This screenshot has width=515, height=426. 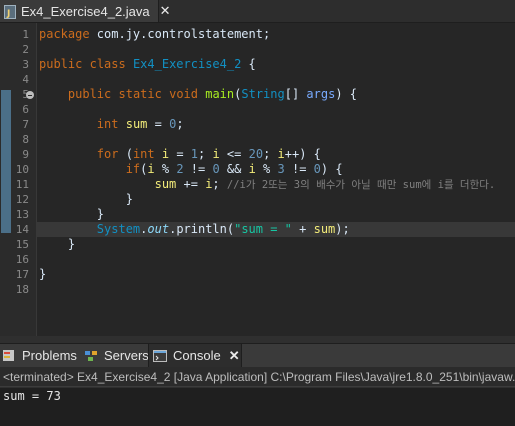 What do you see at coordinates (257, 11) in the screenshot?
I see `editor-tab-bar: J Ex4_Exercise4_2.java ✕` at bounding box center [257, 11].